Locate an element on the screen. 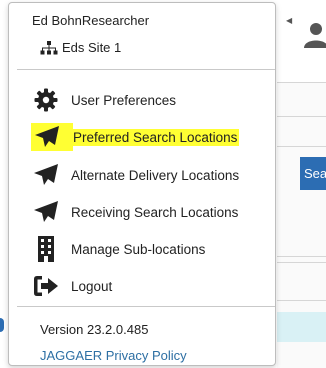  menu-item-manage-sub-locations: Manage Sub-locations is located at coordinates (143, 249).